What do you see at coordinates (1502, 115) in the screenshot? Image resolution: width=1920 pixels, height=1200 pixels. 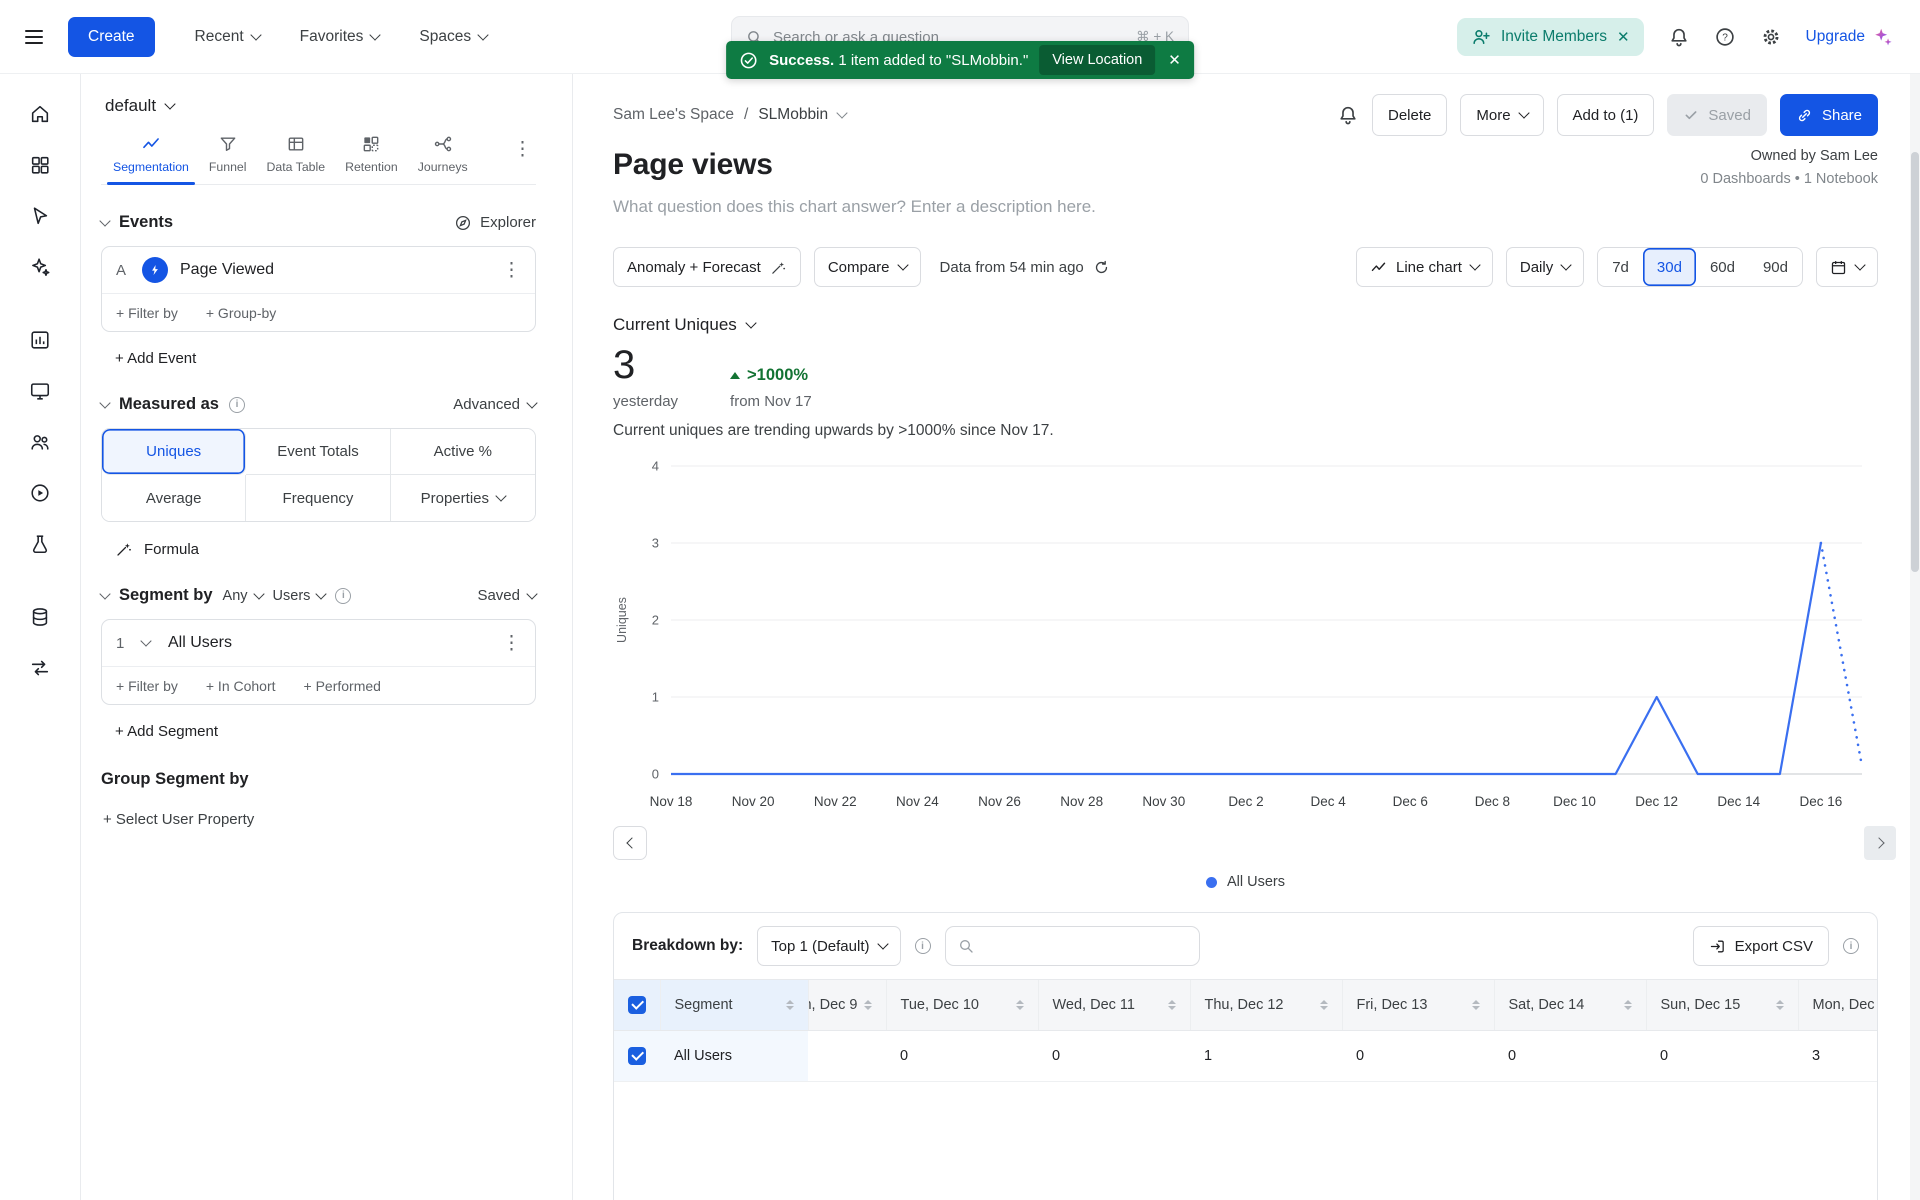 I see `more-button: More` at bounding box center [1502, 115].